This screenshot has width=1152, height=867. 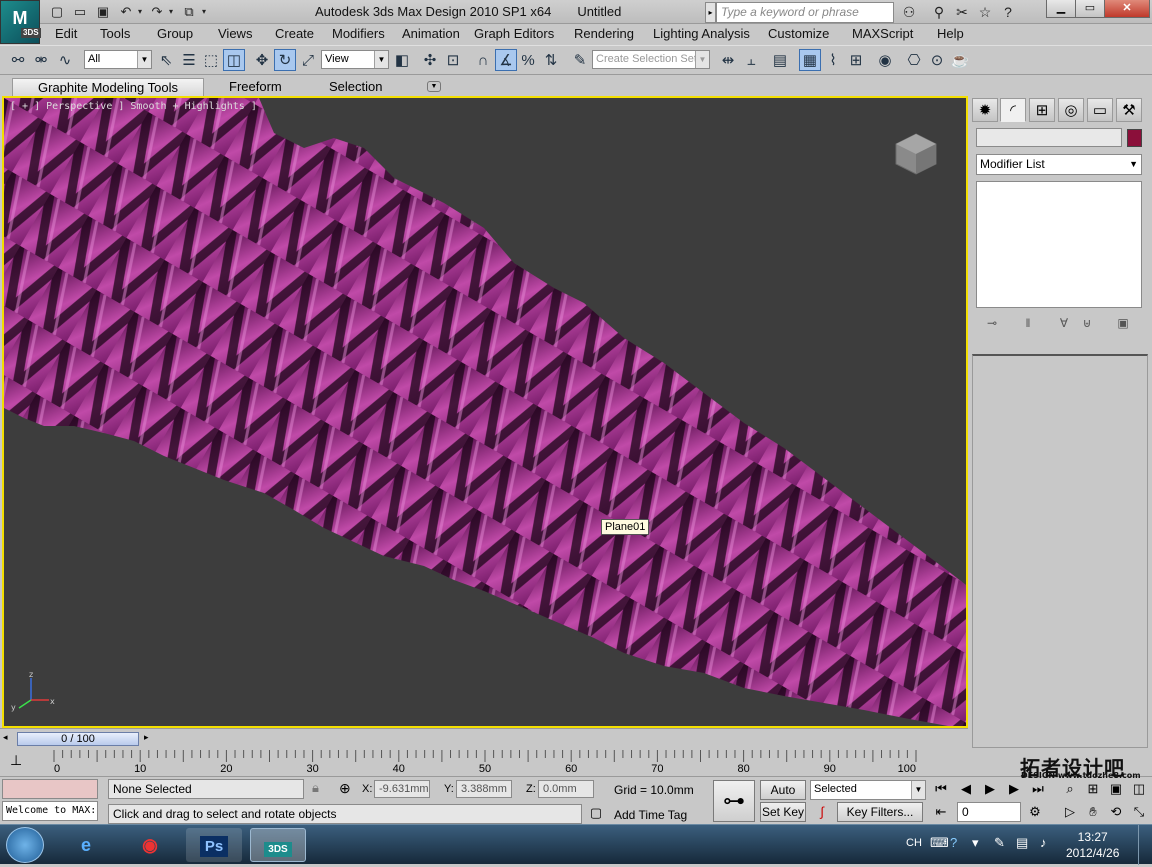 What do you see at coordinates (108, 87) in the screenshot?
I see `tab-graphite-modeling-tools: Graphite Modeling Tools` at bounding box center [108, 87].